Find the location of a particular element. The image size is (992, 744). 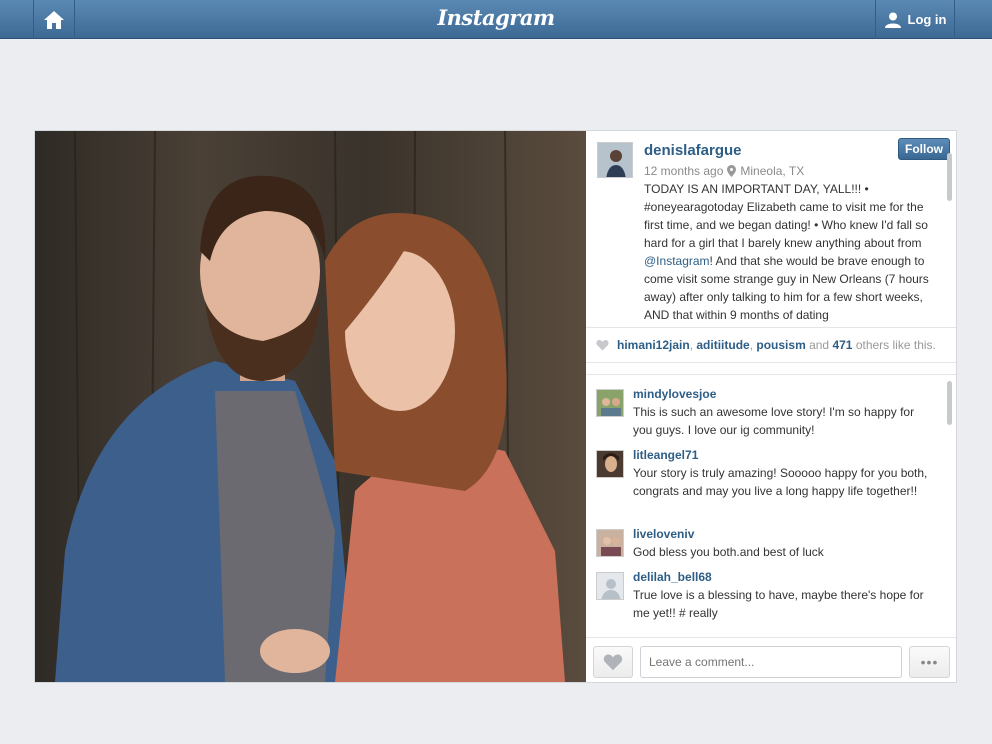

comments-scrollbar is located at coordinates (949, 403).